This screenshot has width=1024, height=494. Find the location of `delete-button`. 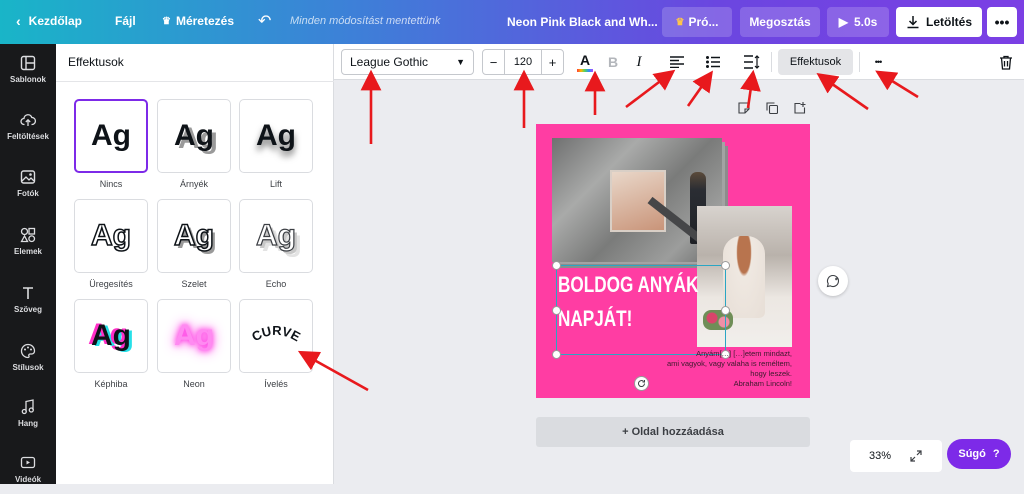

delete-button is located at coordinates (1006, 62).